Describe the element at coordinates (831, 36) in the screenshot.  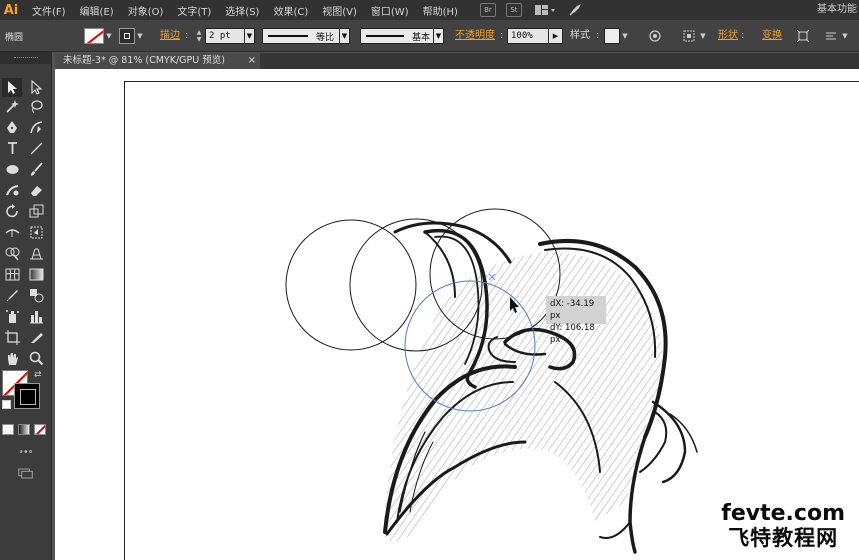
I see `panel-menu-icon` at that location.